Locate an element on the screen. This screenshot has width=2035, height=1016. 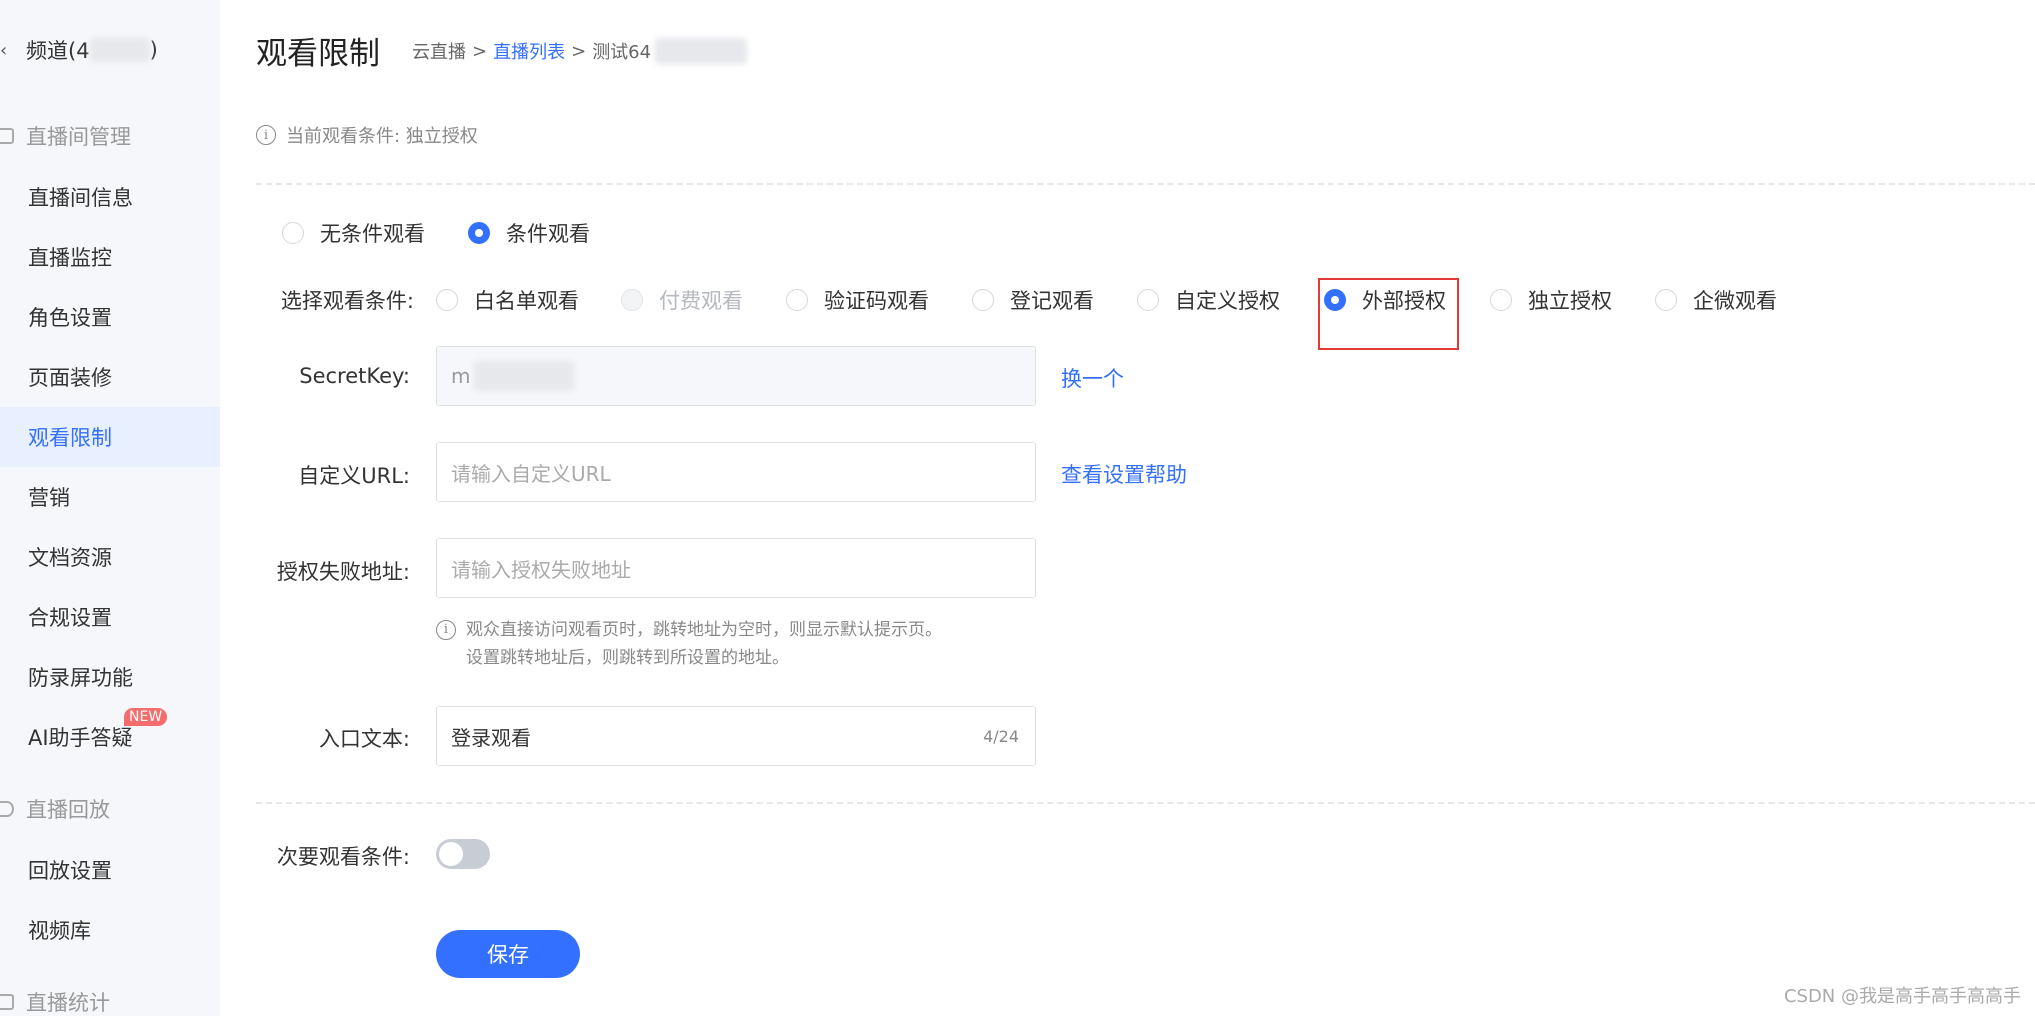
sidebar-item-roles: 角色设置 is located at coordinates (110, 317).